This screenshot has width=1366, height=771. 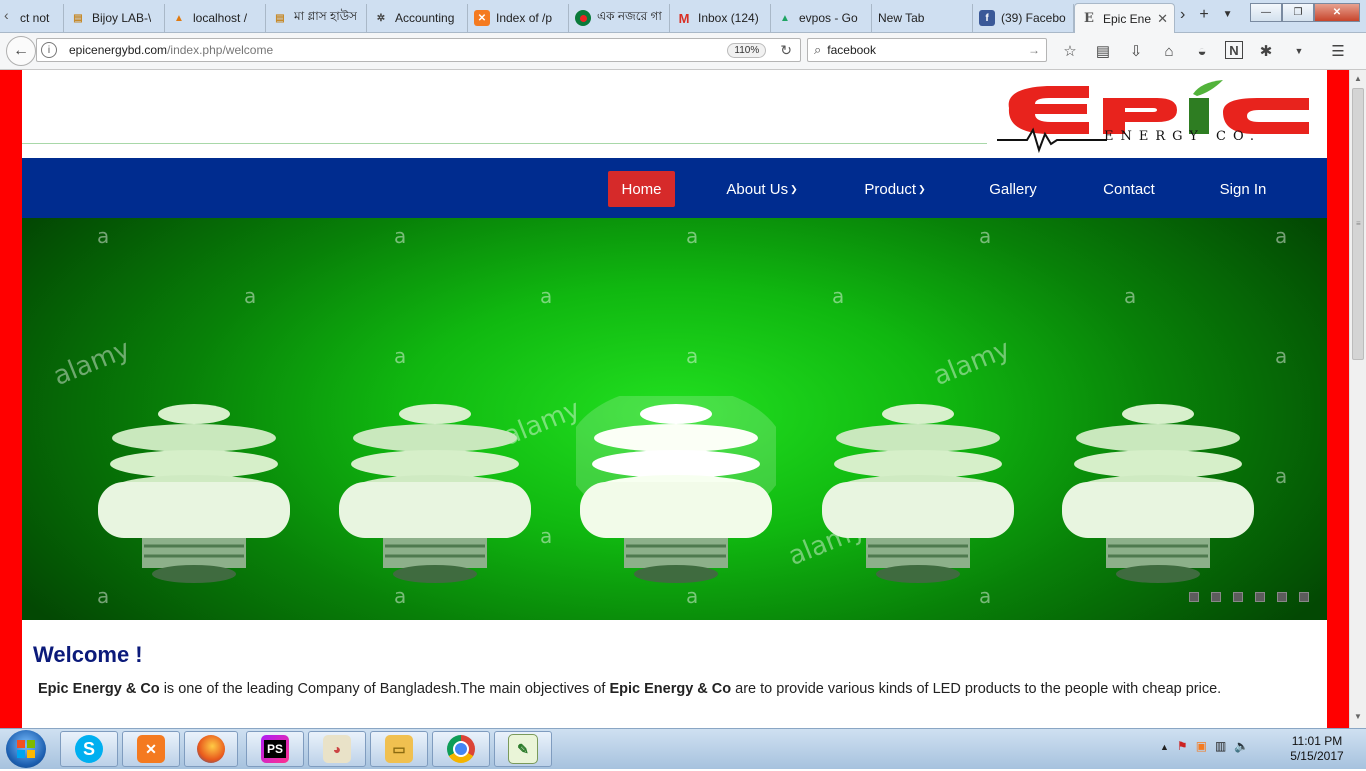 I want to click on welcome-title: Welcome !, so click(x=88, y=654).